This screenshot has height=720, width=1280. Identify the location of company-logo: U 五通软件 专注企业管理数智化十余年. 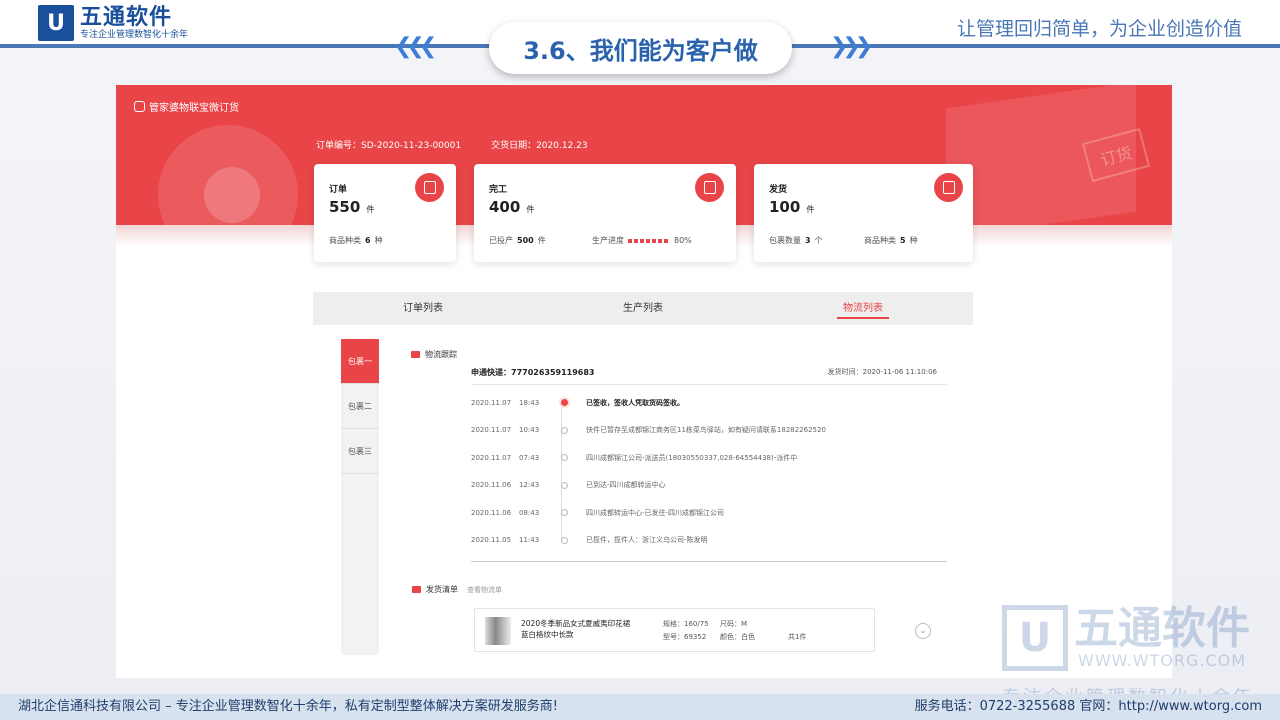
(113, 23).